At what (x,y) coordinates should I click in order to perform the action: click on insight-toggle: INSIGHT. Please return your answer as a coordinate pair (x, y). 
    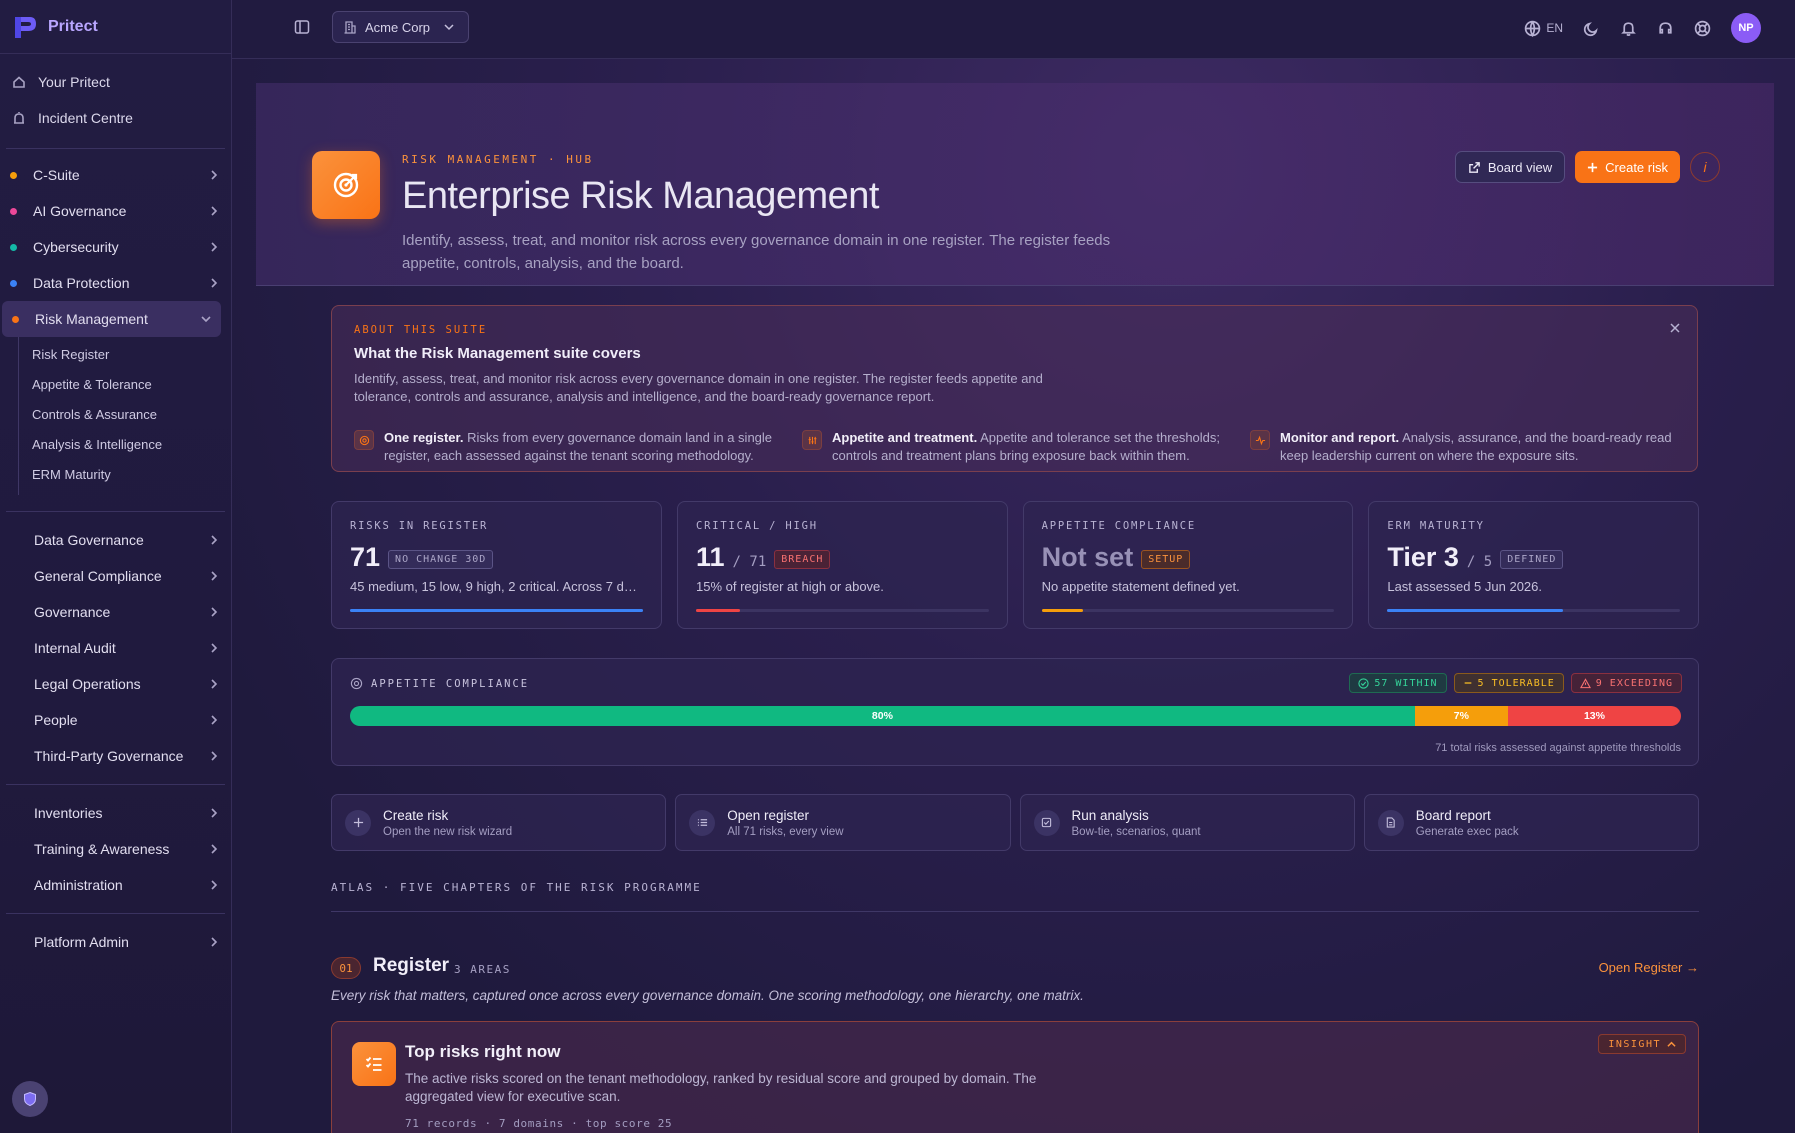
    Looking at the image, I should click on (1642, 1044).